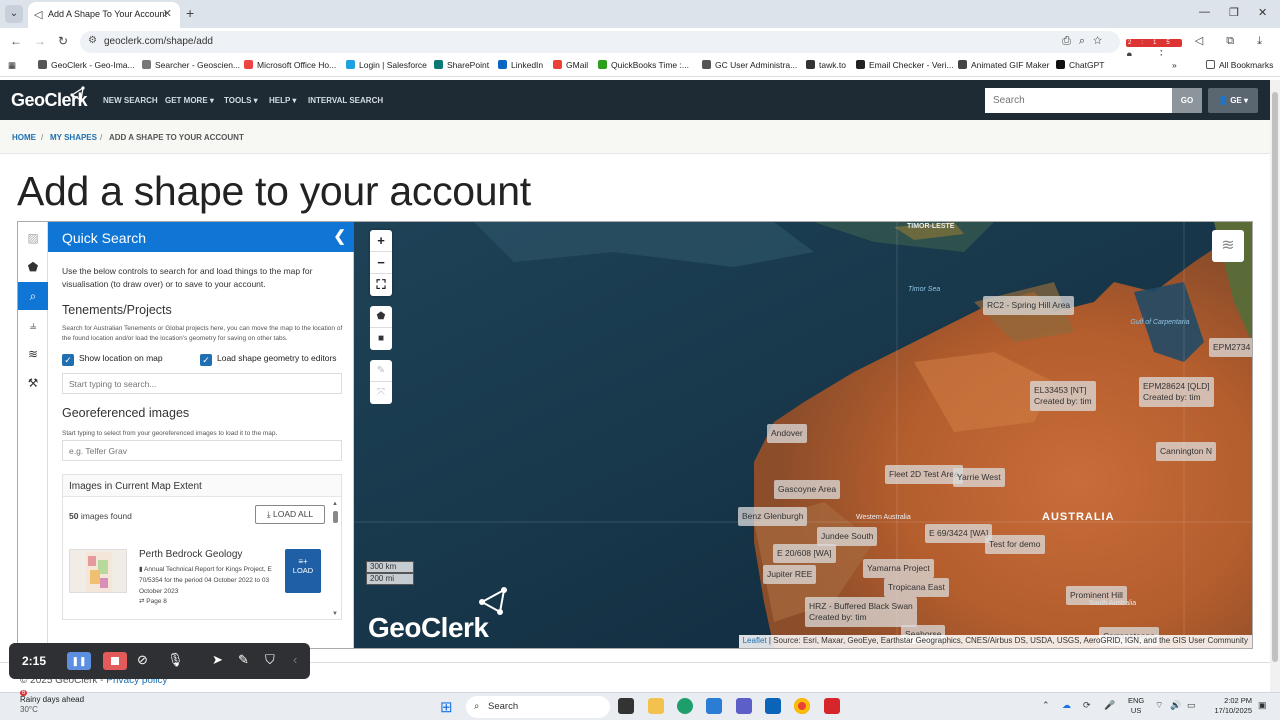 Image resolution: width=1280 pixels, height=720 pixels. What do you see at coordinates (570, 65) in the screenshot?
I see `bookmark-item: GMail` at bounding box center [570, 65].